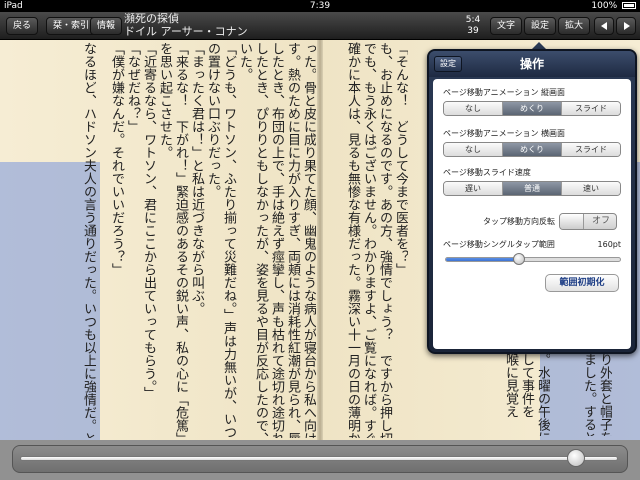  Describe the element at coordinates (400, 159) in the screenshot. I see `text-line: 「そんな！ どうして今まで医者を？」` at that location.